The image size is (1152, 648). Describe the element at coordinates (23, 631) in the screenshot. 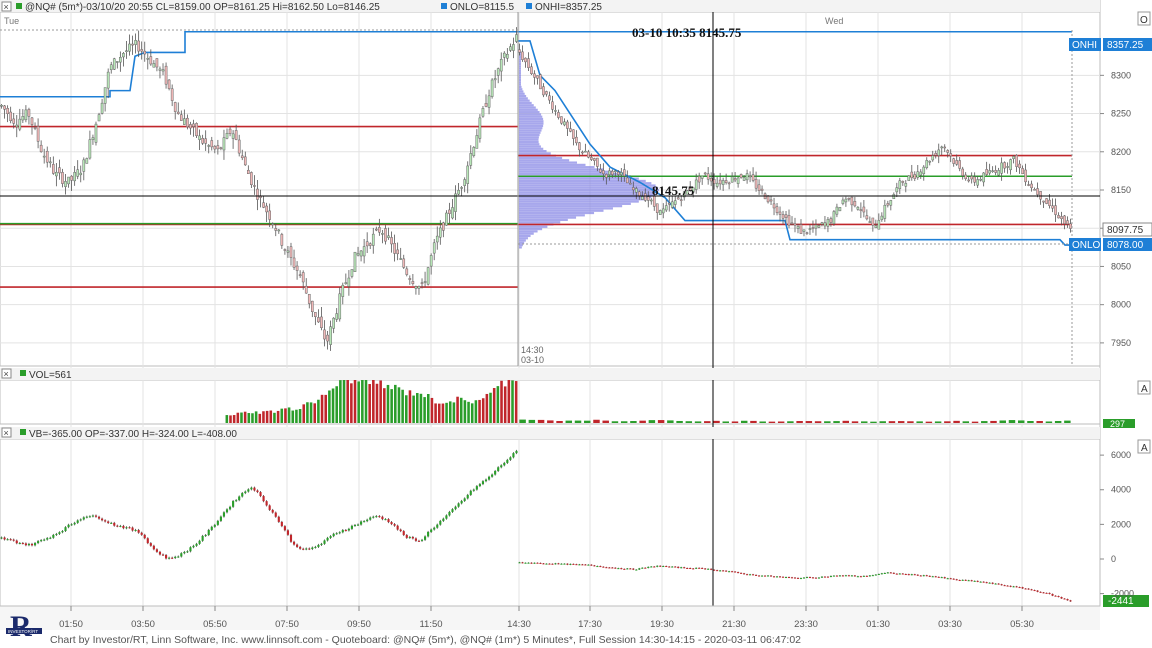

I see `logo-banner: INVESTOR/RT` at that location.